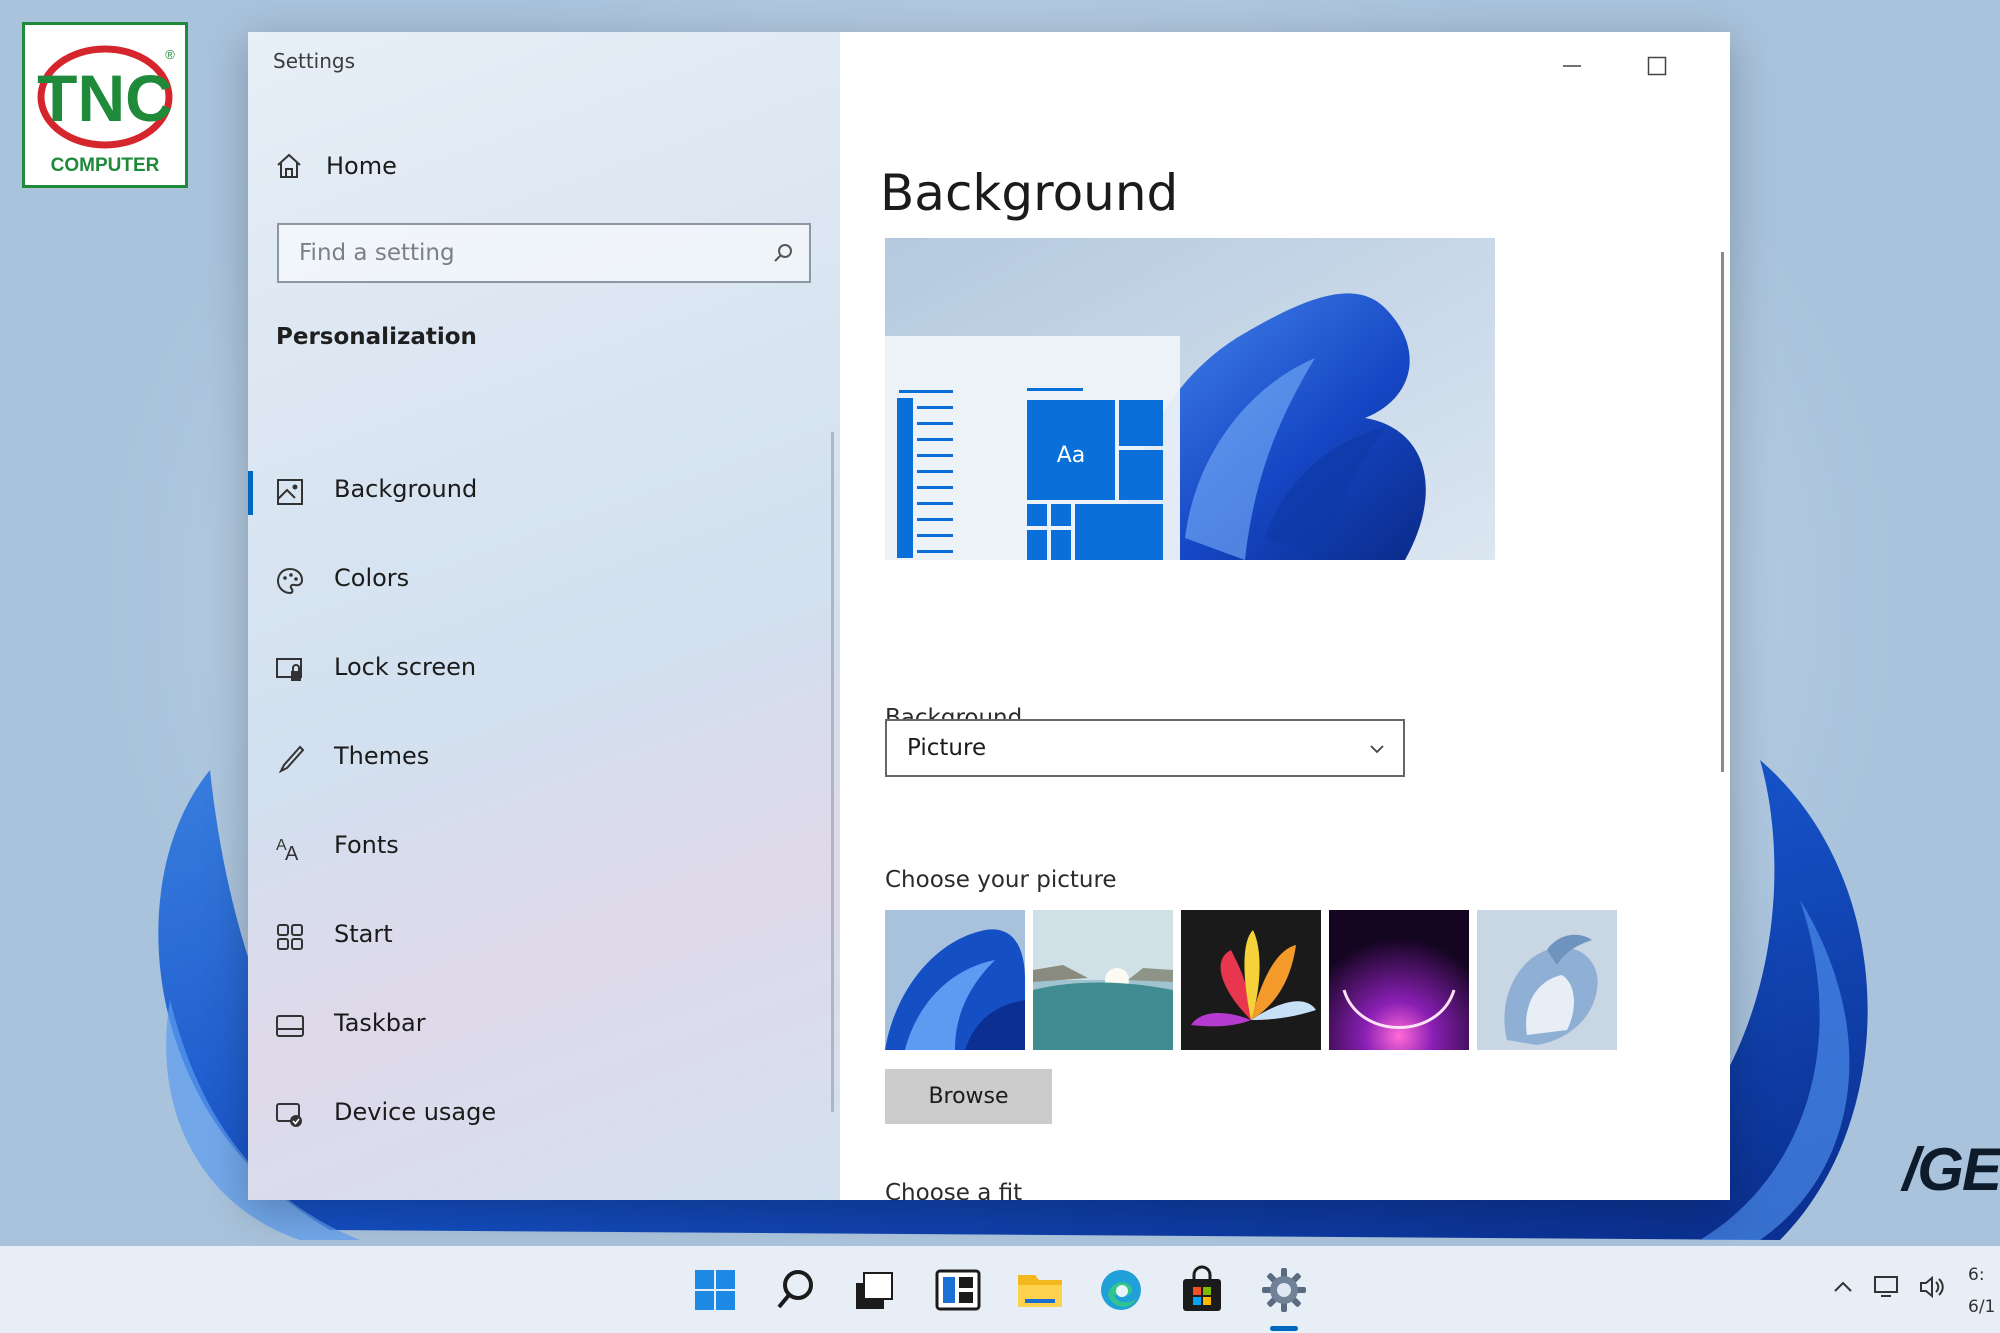 This screenshot has width=2000, height=1333. Describe the element at coordinates (1071, 455) in the screenshot. I see `preview-tile-text: Aa` at that location.